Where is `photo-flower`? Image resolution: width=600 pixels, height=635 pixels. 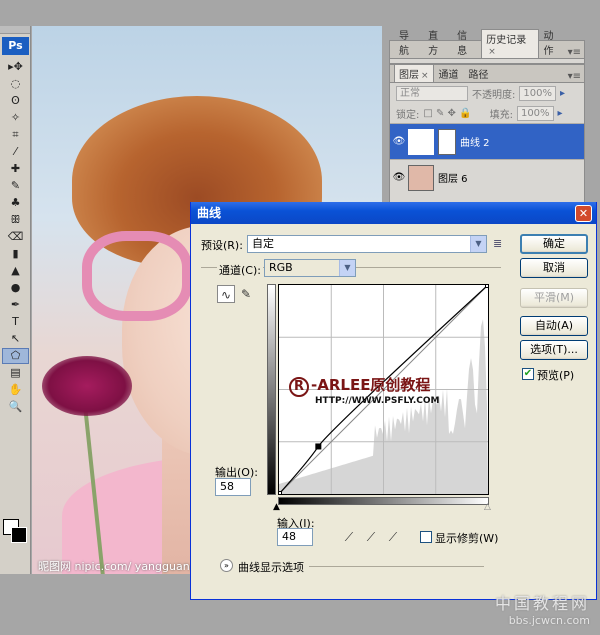 photo-flower is located at coordinates (87, 386).